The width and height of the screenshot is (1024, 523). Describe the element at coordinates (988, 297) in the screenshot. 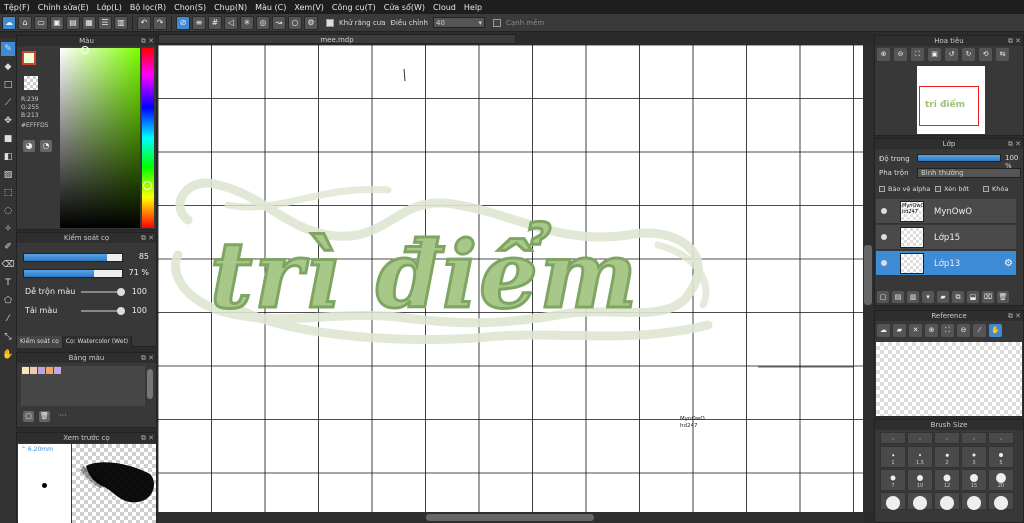

I see `clear-layer-icon: ⌧` at that location.